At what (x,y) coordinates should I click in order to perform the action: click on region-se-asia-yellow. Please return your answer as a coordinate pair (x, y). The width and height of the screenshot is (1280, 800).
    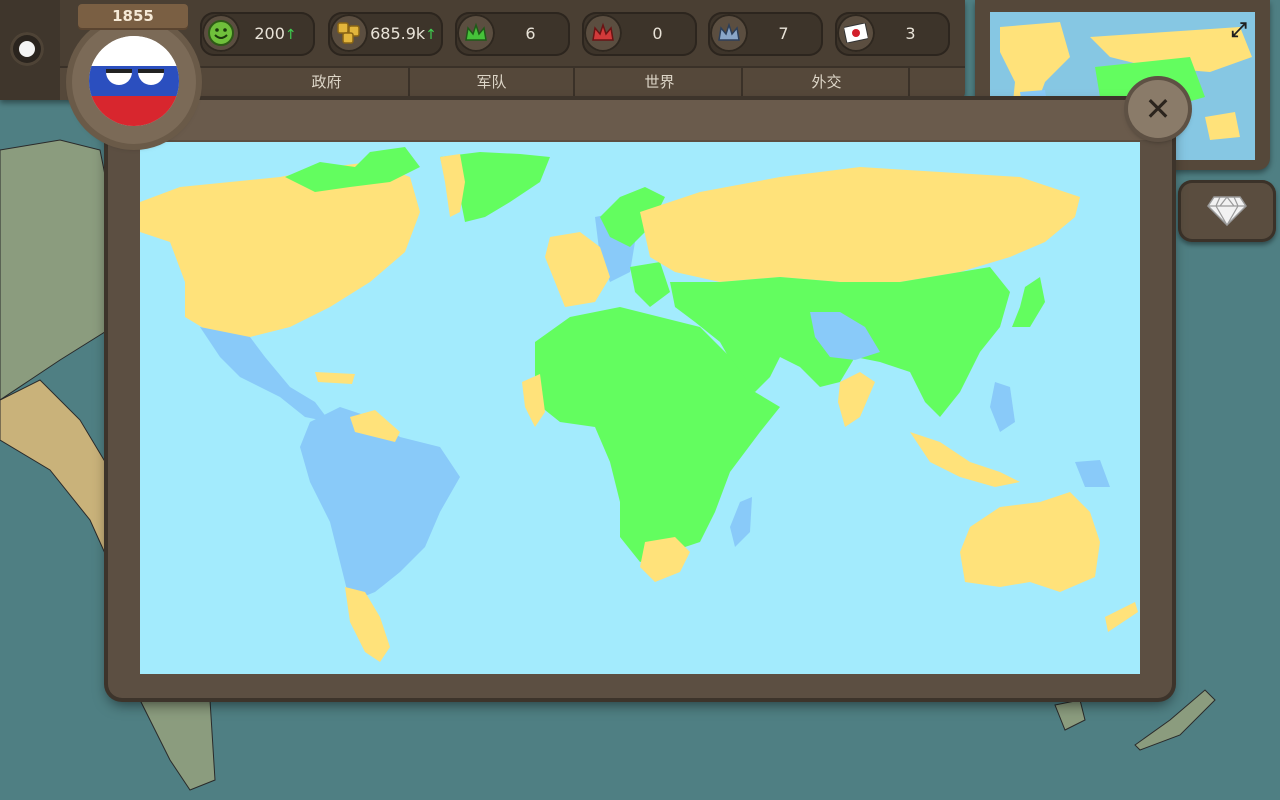
    Looking at the image, I should click on (965, 459).